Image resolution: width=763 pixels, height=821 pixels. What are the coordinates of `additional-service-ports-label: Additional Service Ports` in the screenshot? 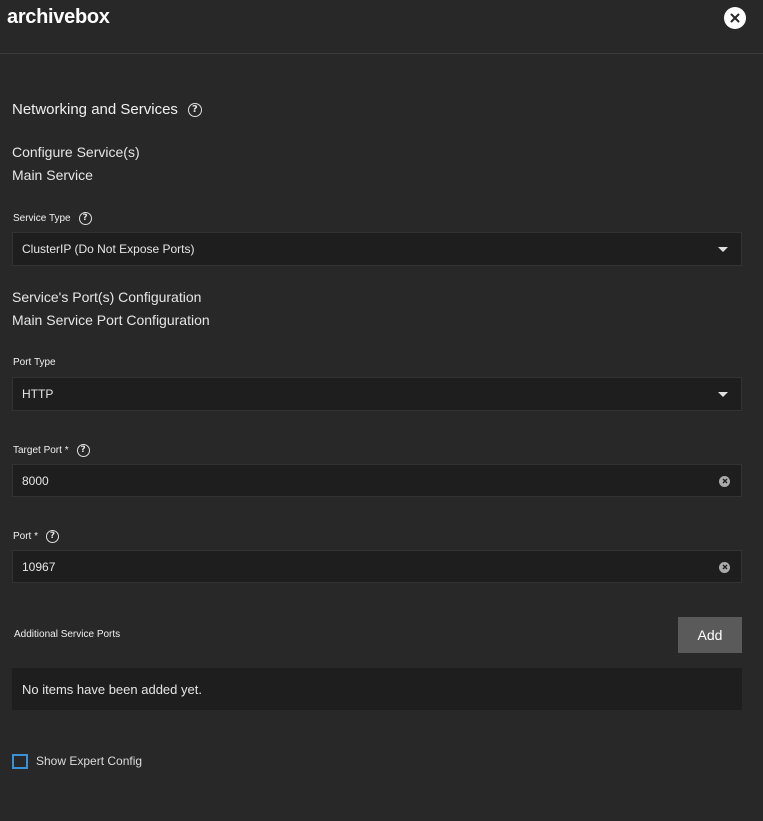 It's located at (67, 634).